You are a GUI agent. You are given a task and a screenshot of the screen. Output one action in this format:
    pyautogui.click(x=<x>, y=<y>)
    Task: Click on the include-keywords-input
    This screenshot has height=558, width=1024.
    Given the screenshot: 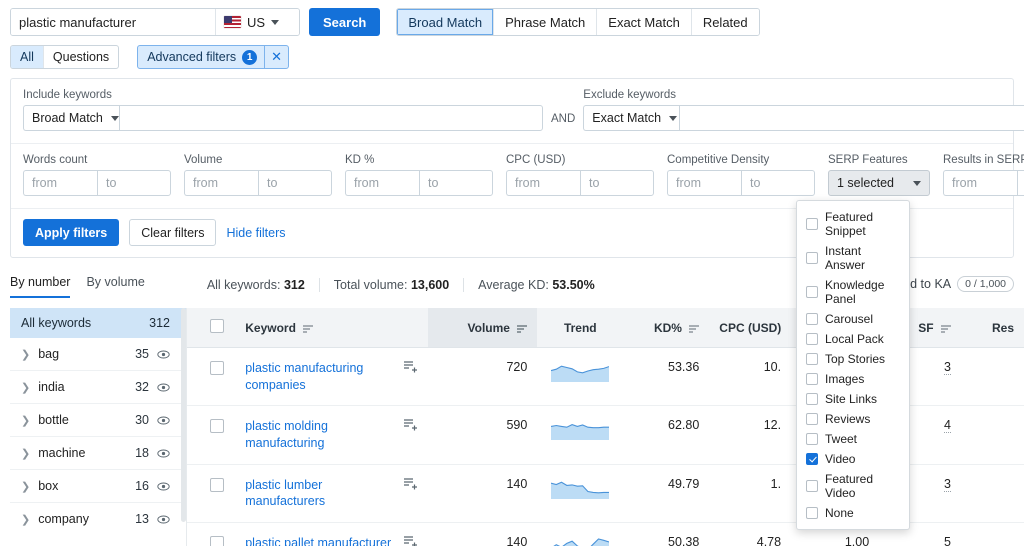 What is the action you would take?
    pyautogui.click(x=331, y=118)
    